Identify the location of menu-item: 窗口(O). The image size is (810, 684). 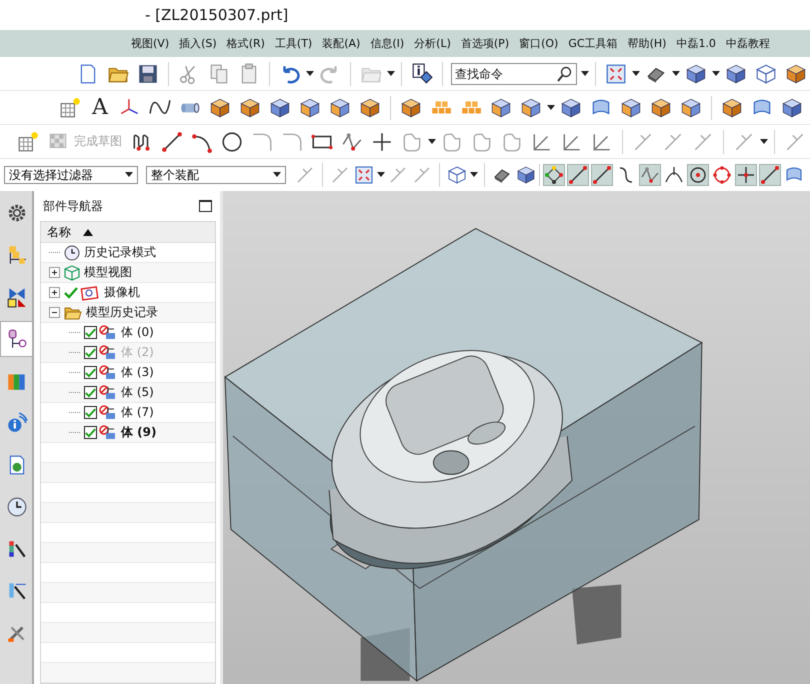
(539, 43).